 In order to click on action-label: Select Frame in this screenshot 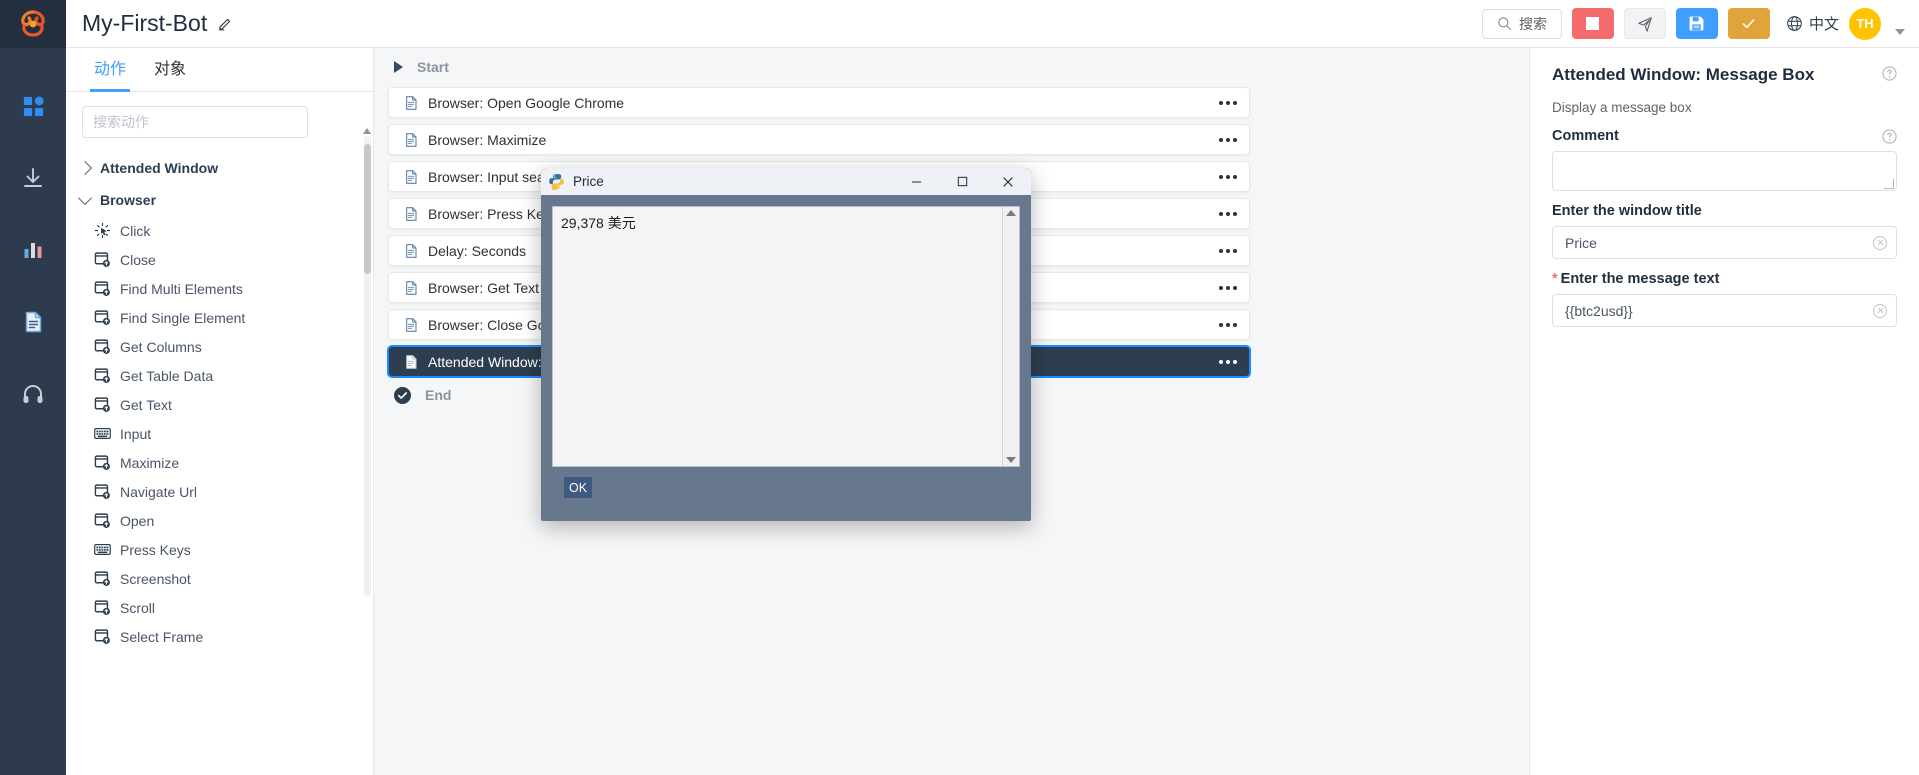, I will do `click(162, 636)`.